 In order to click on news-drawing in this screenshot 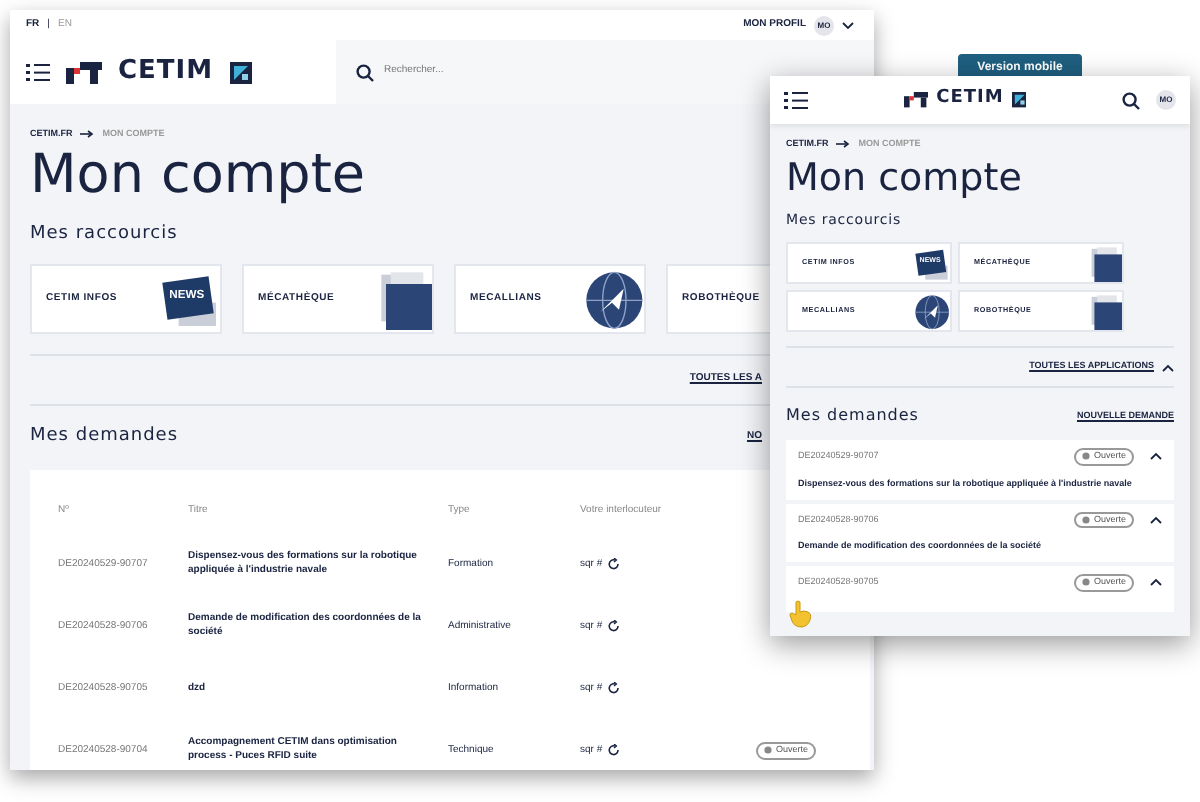, I will do `click(932, 263)`.